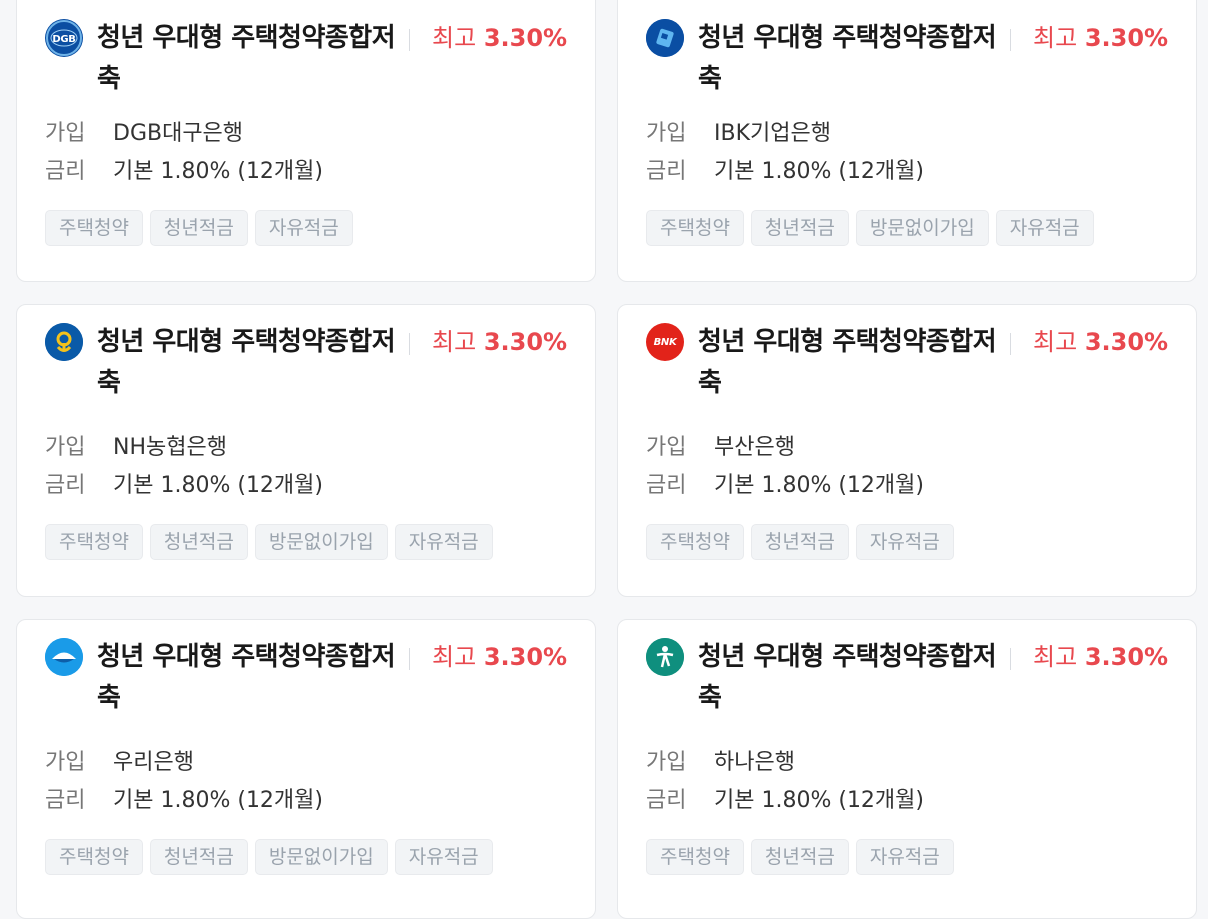 This screenshot has width=1208, height=919. I want to click on join-bank-row: 가입 하나은행, so click(720, 762).